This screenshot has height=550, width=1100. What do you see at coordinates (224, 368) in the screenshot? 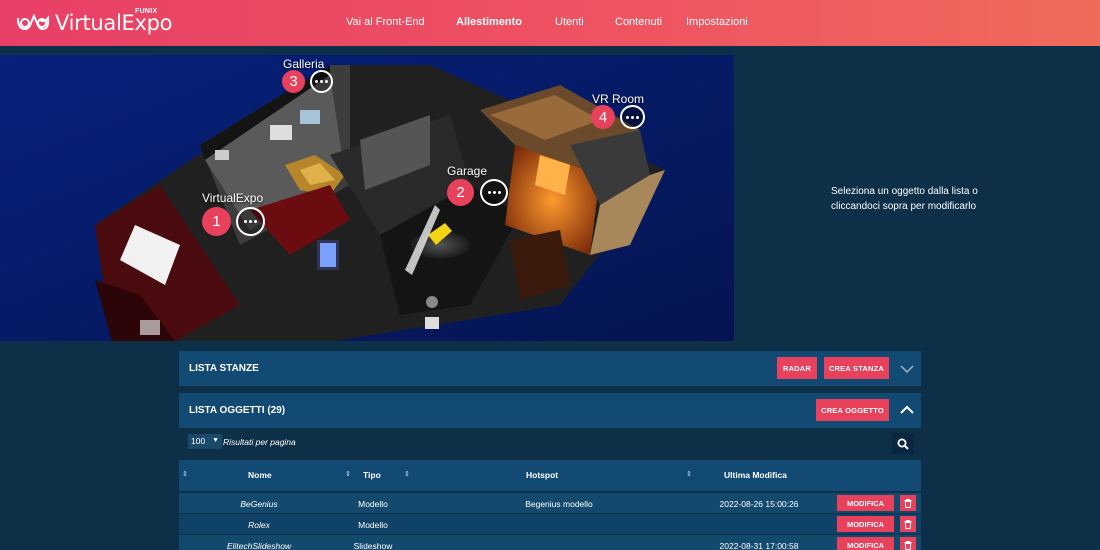
I see `rooms-panel-title: LISTA STANZE` at bounding box center [224, 368].